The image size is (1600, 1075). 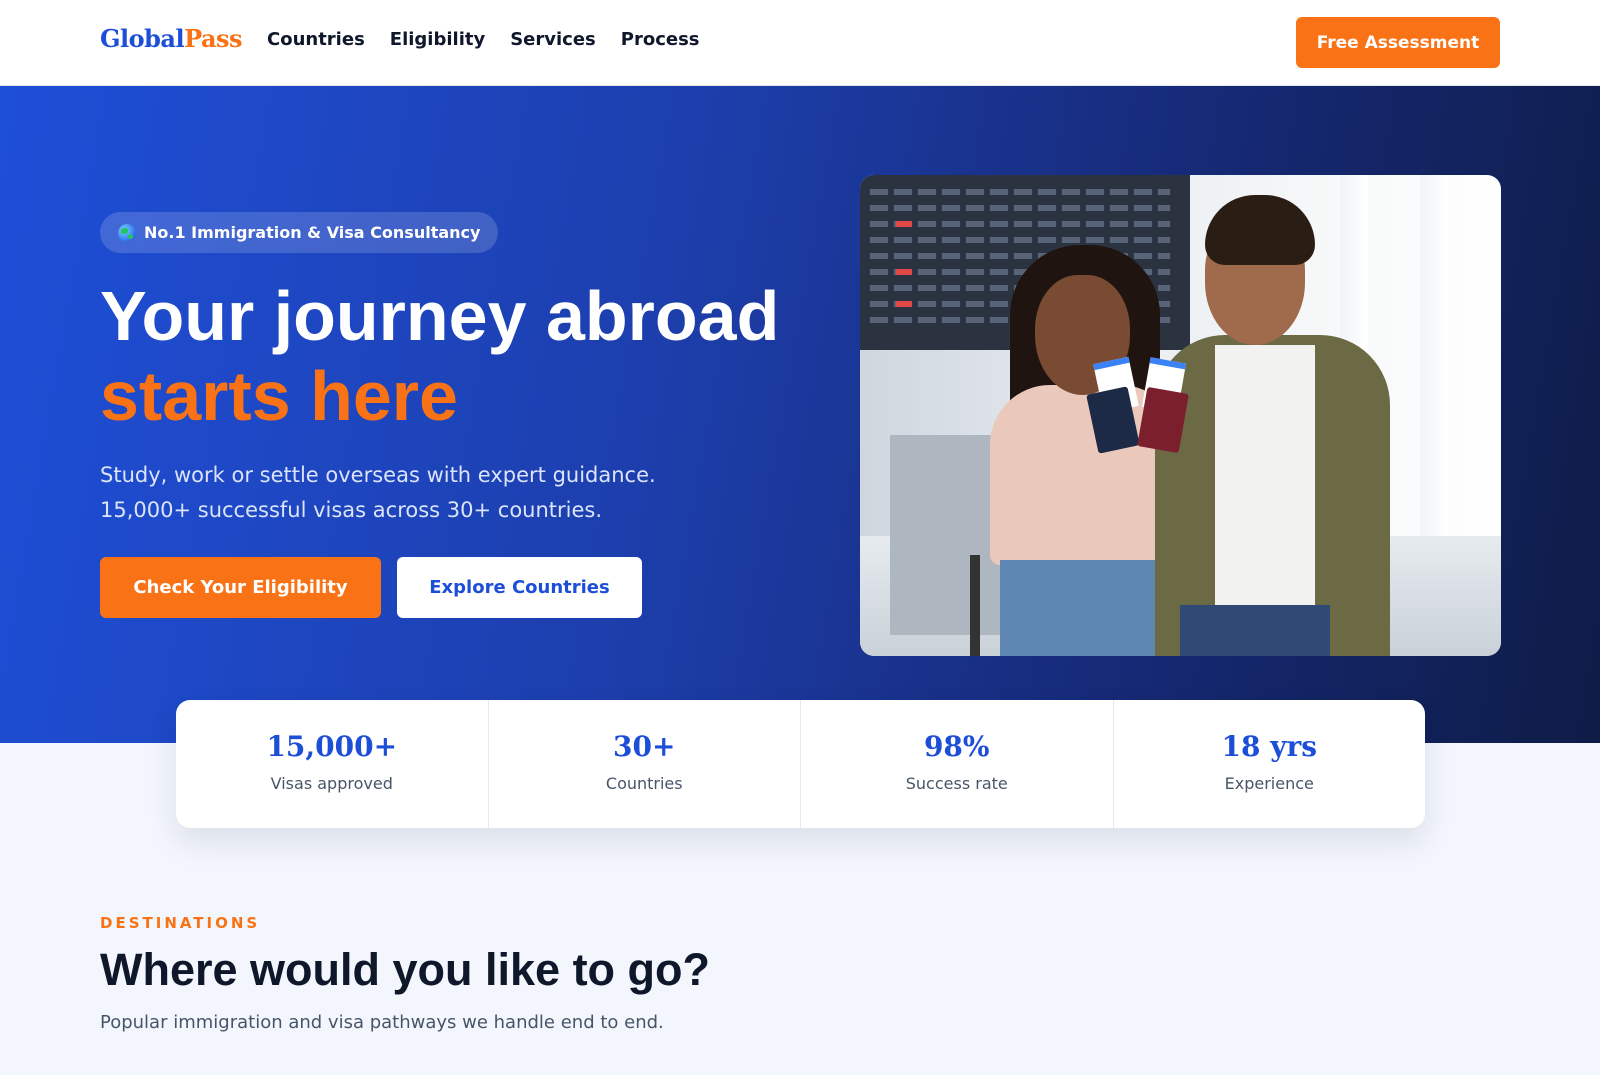 I want to click on hero-badge: No.1 Immigration & Visa Consultancy, so click(x=299, y=232).